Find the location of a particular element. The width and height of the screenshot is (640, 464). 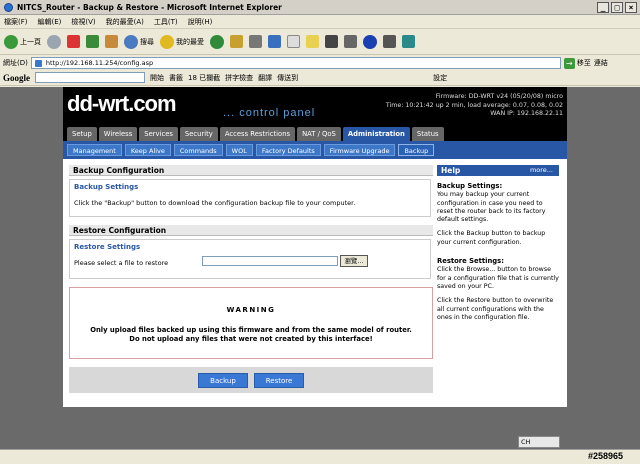

tab-administration: Administration is located at coordinates (376, 134).